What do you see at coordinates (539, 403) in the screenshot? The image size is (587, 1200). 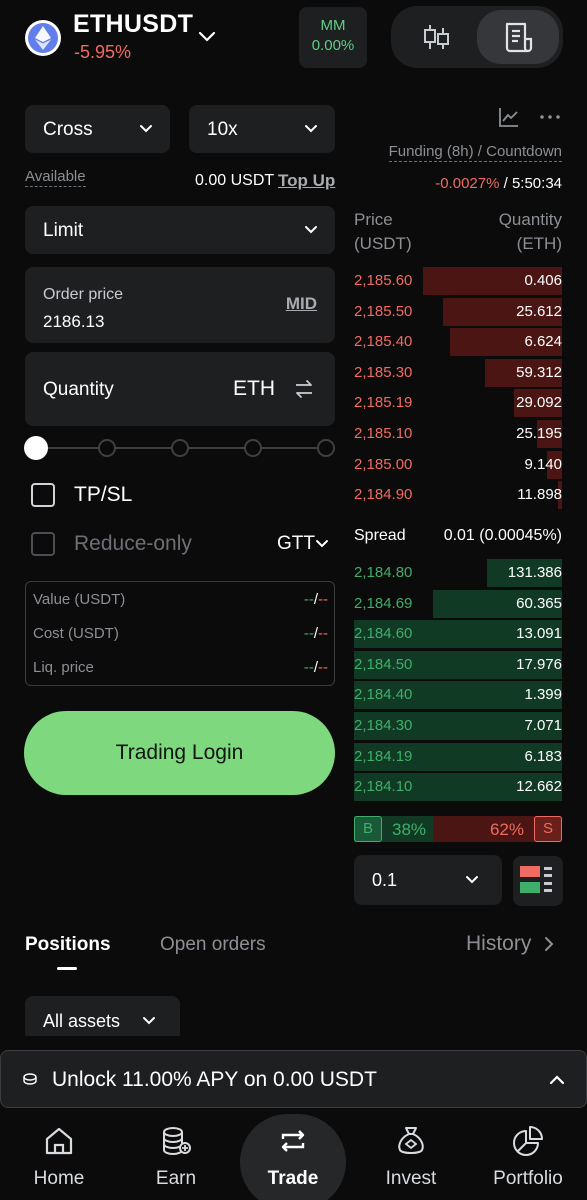 I see `ask-quantity: 29.092` at bounding box center [539, 403].